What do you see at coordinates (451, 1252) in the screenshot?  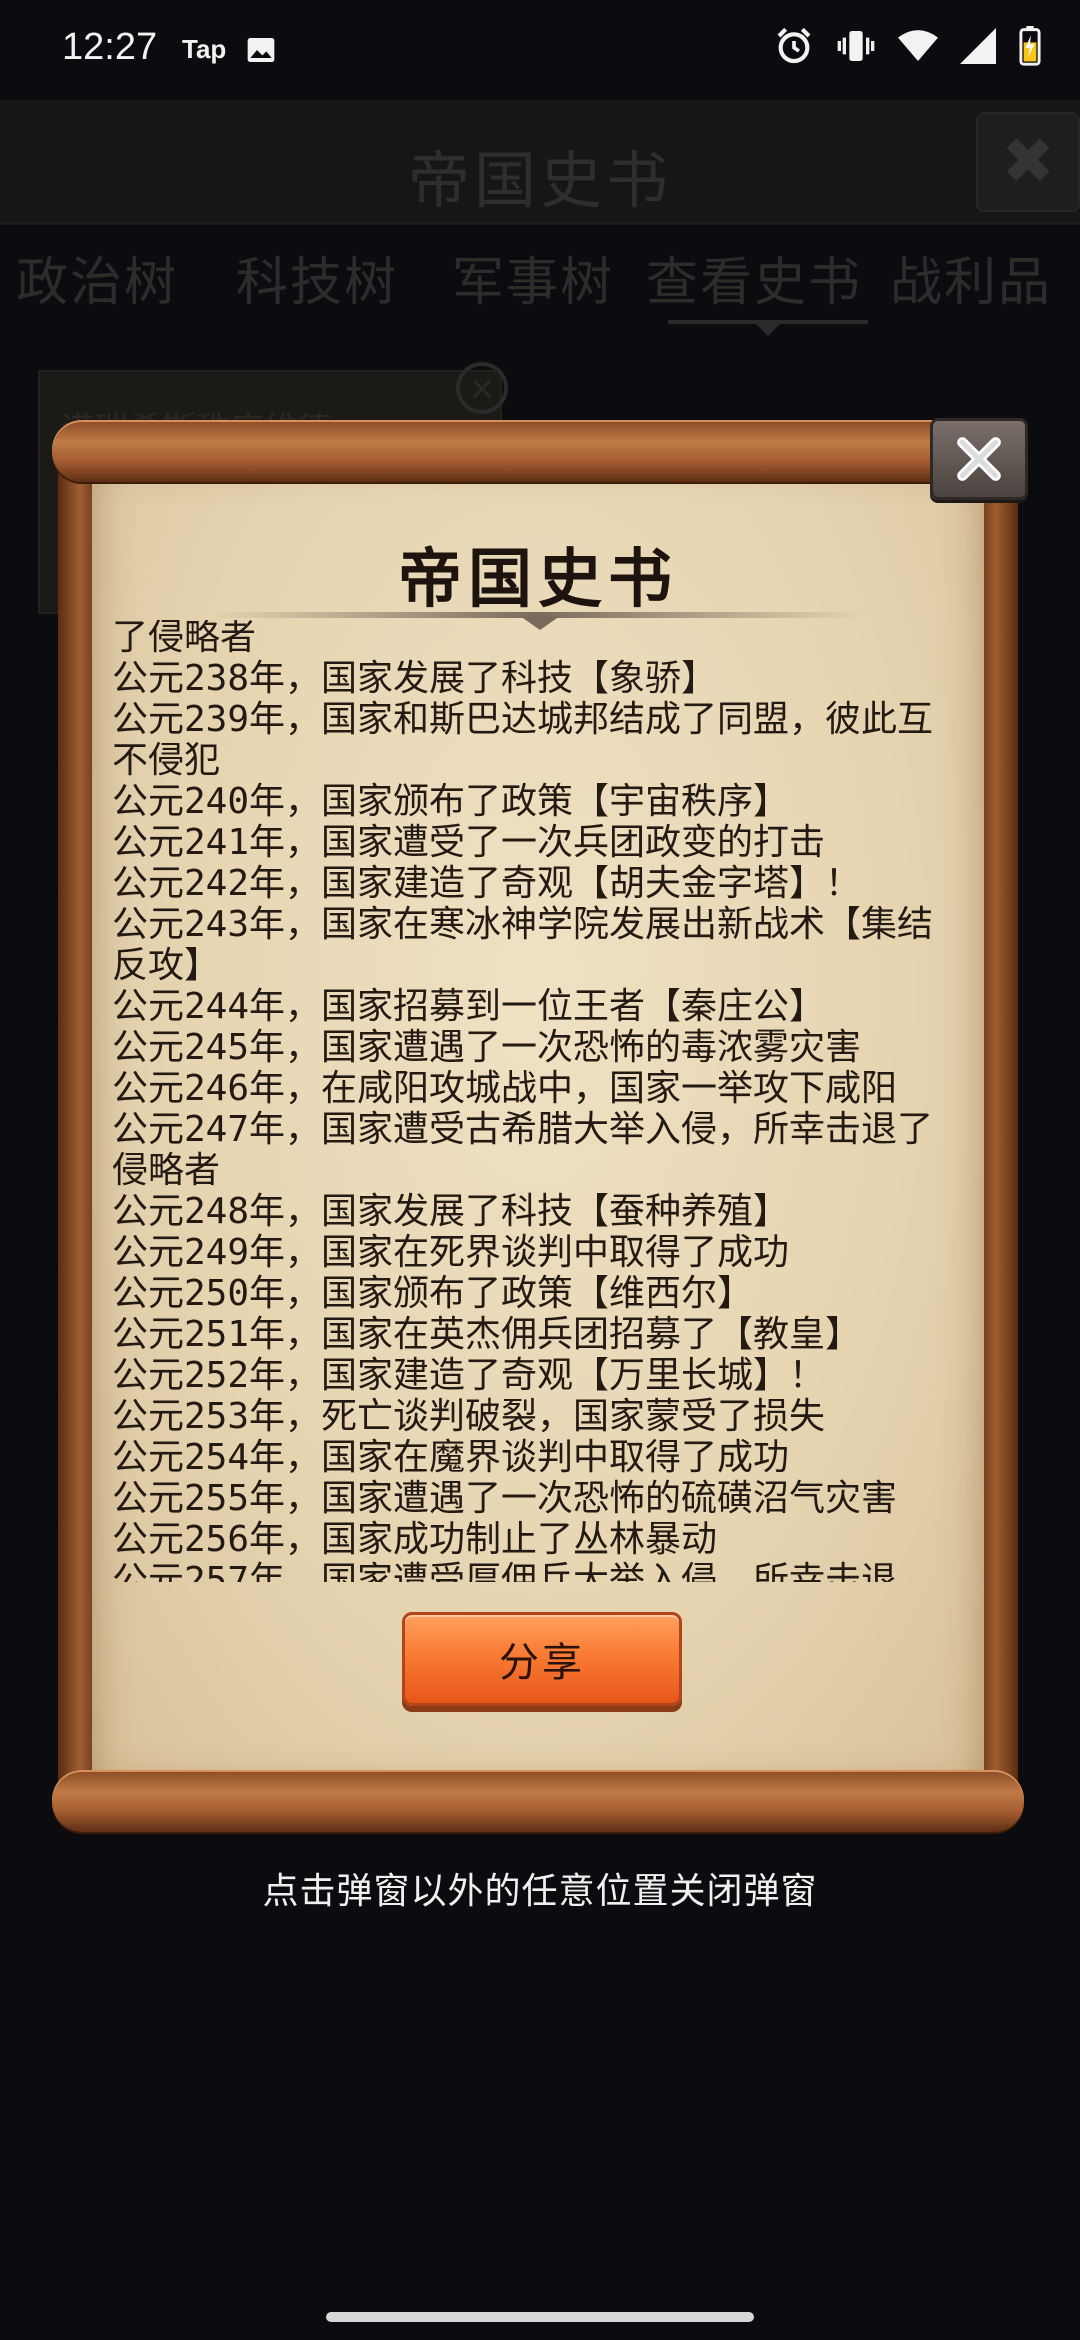 I see `history-entry: 公元249年，国家在死界谈判中取得了成功` at bounding box center [451, 1252].